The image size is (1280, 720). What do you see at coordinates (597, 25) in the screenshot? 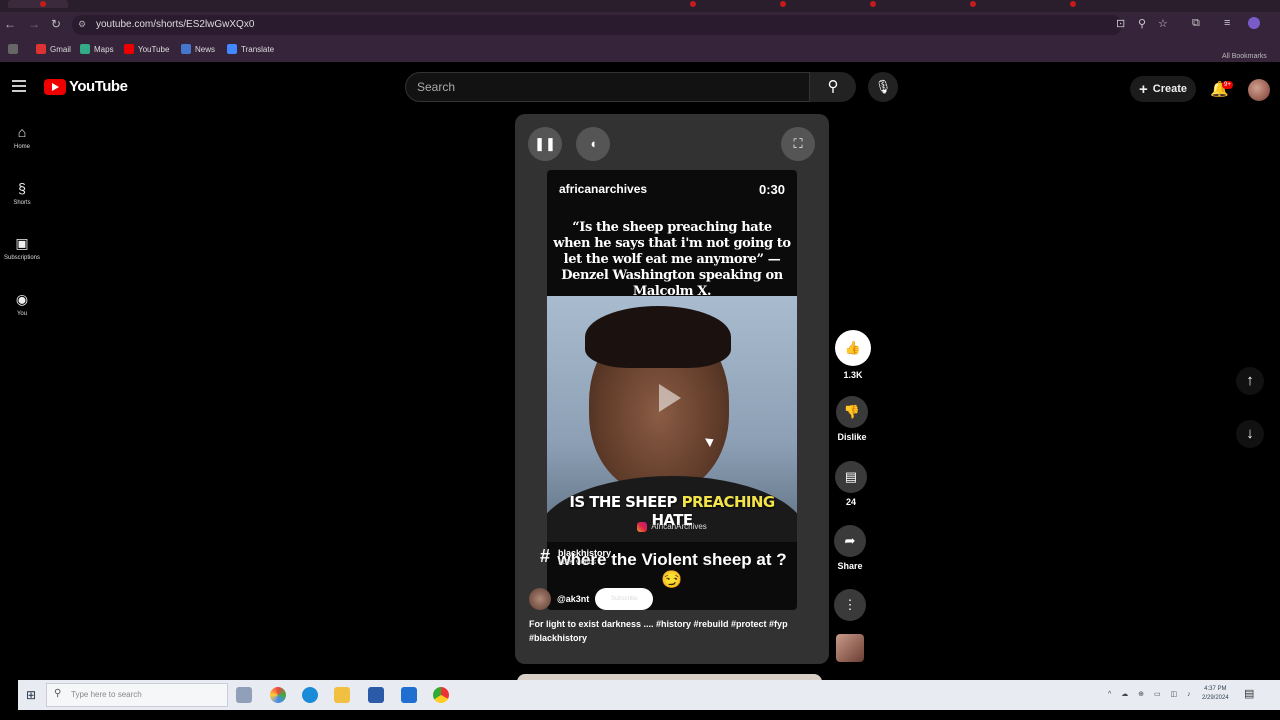
I see `address-bar: ⚙ youtube.com/shorts/ES2lwGwXQx0` at bounding box center [597, 25].